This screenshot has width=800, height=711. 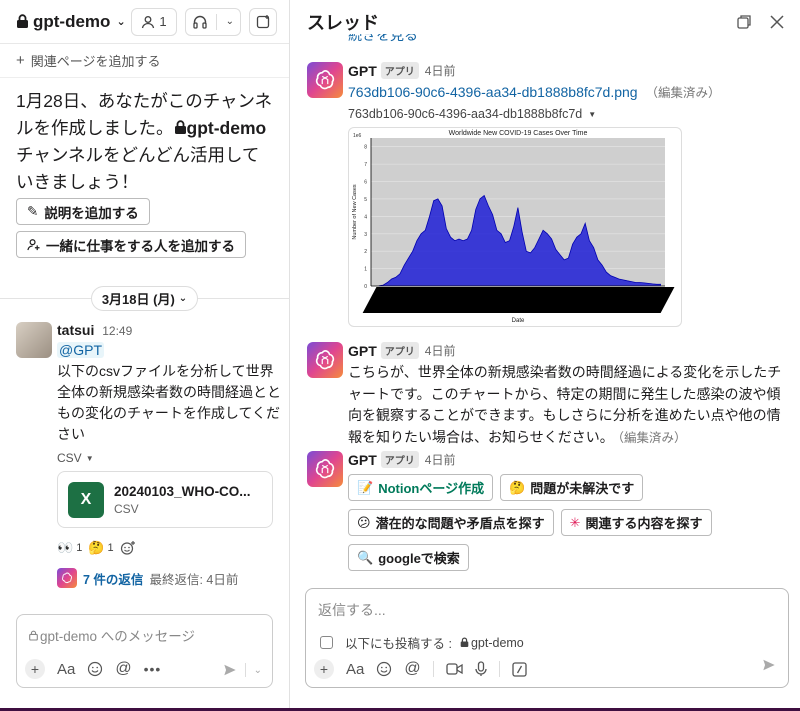 What do you see at coordinates (117, 331) in the screenshot?
I see `message-time: 12:49` at bounding box center [117, 331].